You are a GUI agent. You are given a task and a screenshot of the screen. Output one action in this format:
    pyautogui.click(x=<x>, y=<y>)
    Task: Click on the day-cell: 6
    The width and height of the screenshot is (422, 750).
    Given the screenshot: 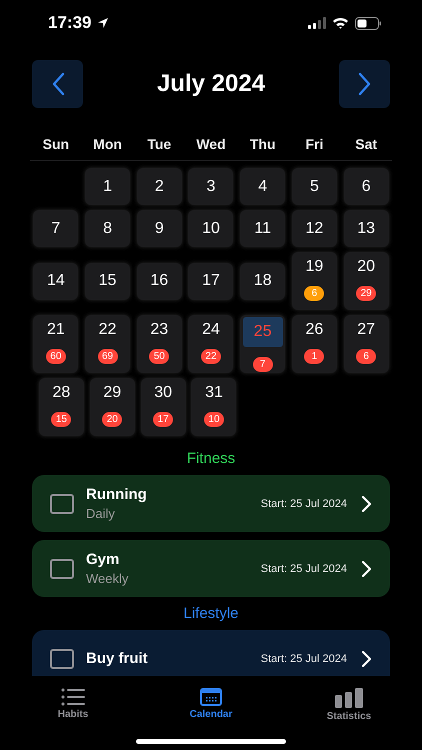 What is the action you would take?
    pyautogui.click(x=366, y=186)
    